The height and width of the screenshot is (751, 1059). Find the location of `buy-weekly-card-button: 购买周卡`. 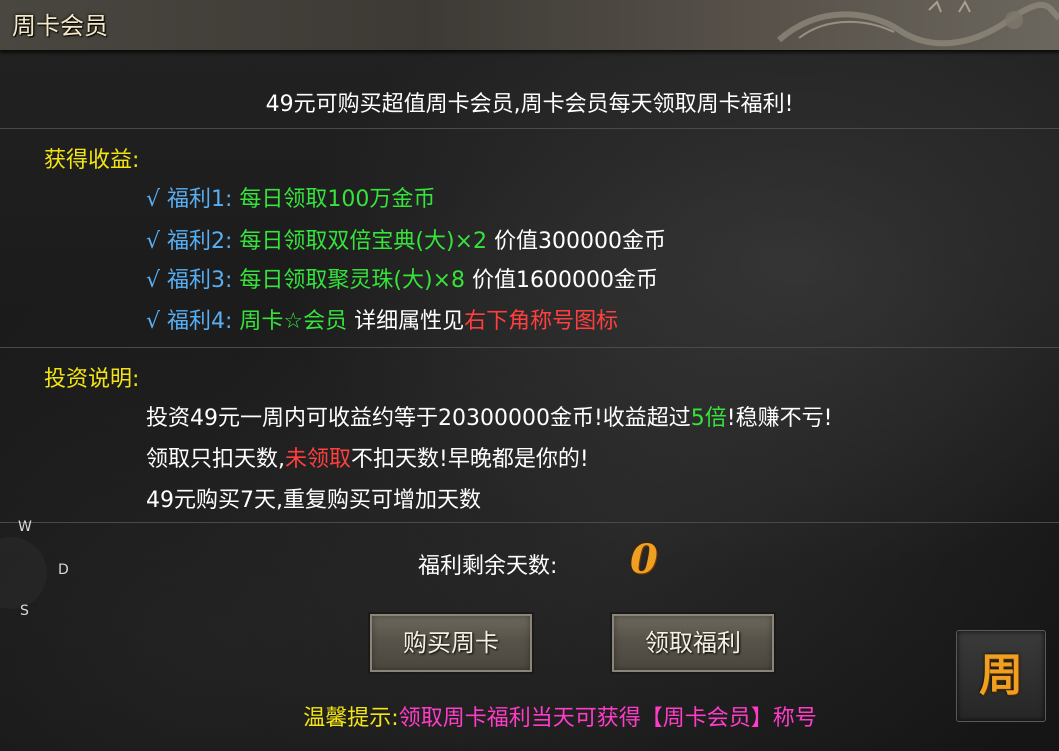

buy-weekly-card-button: 购买周卡 is located at coordinates (451, 643).